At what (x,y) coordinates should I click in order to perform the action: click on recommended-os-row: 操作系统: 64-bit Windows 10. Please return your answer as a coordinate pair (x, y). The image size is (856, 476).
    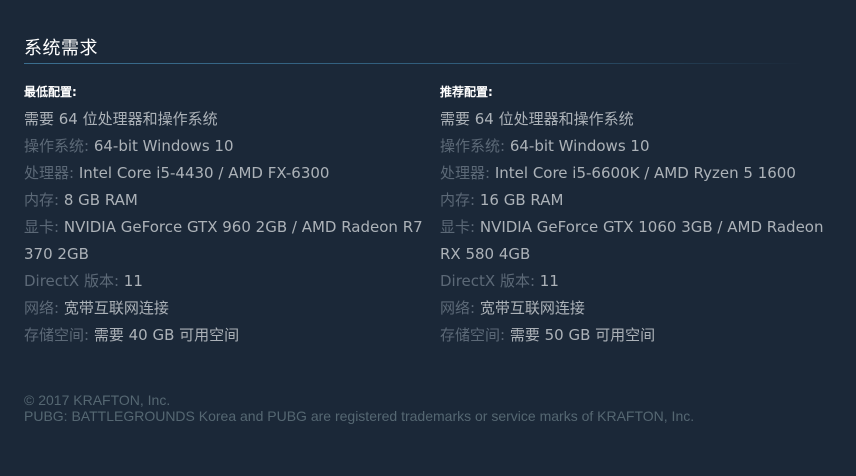
    Looking at the image, I should click on (640, 146).